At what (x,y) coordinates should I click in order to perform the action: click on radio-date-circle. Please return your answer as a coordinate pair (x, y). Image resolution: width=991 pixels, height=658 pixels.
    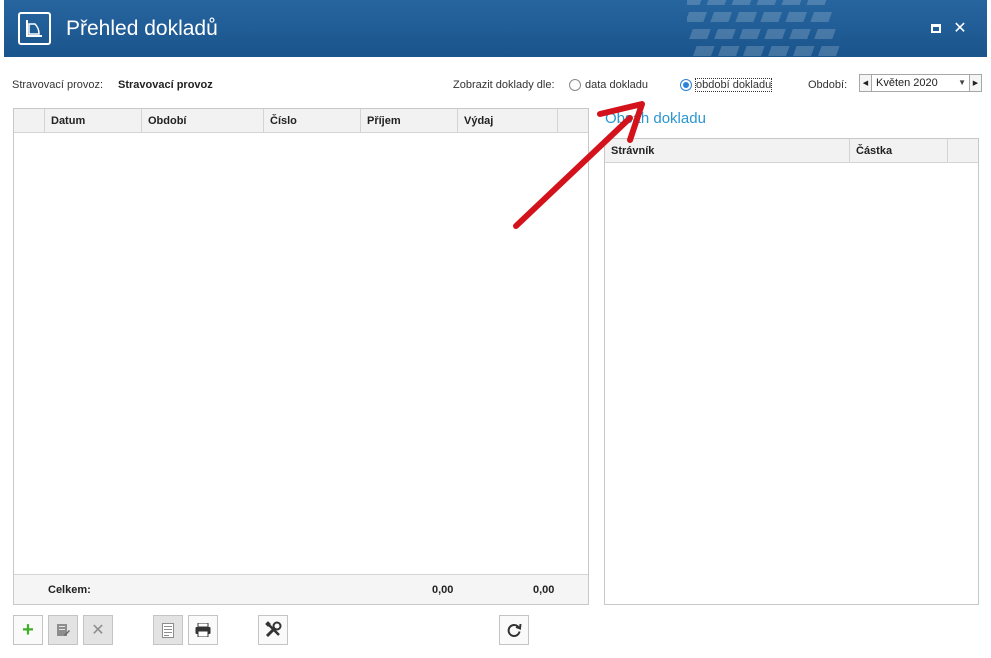
    Looking at the image, I should click on (575, 85).